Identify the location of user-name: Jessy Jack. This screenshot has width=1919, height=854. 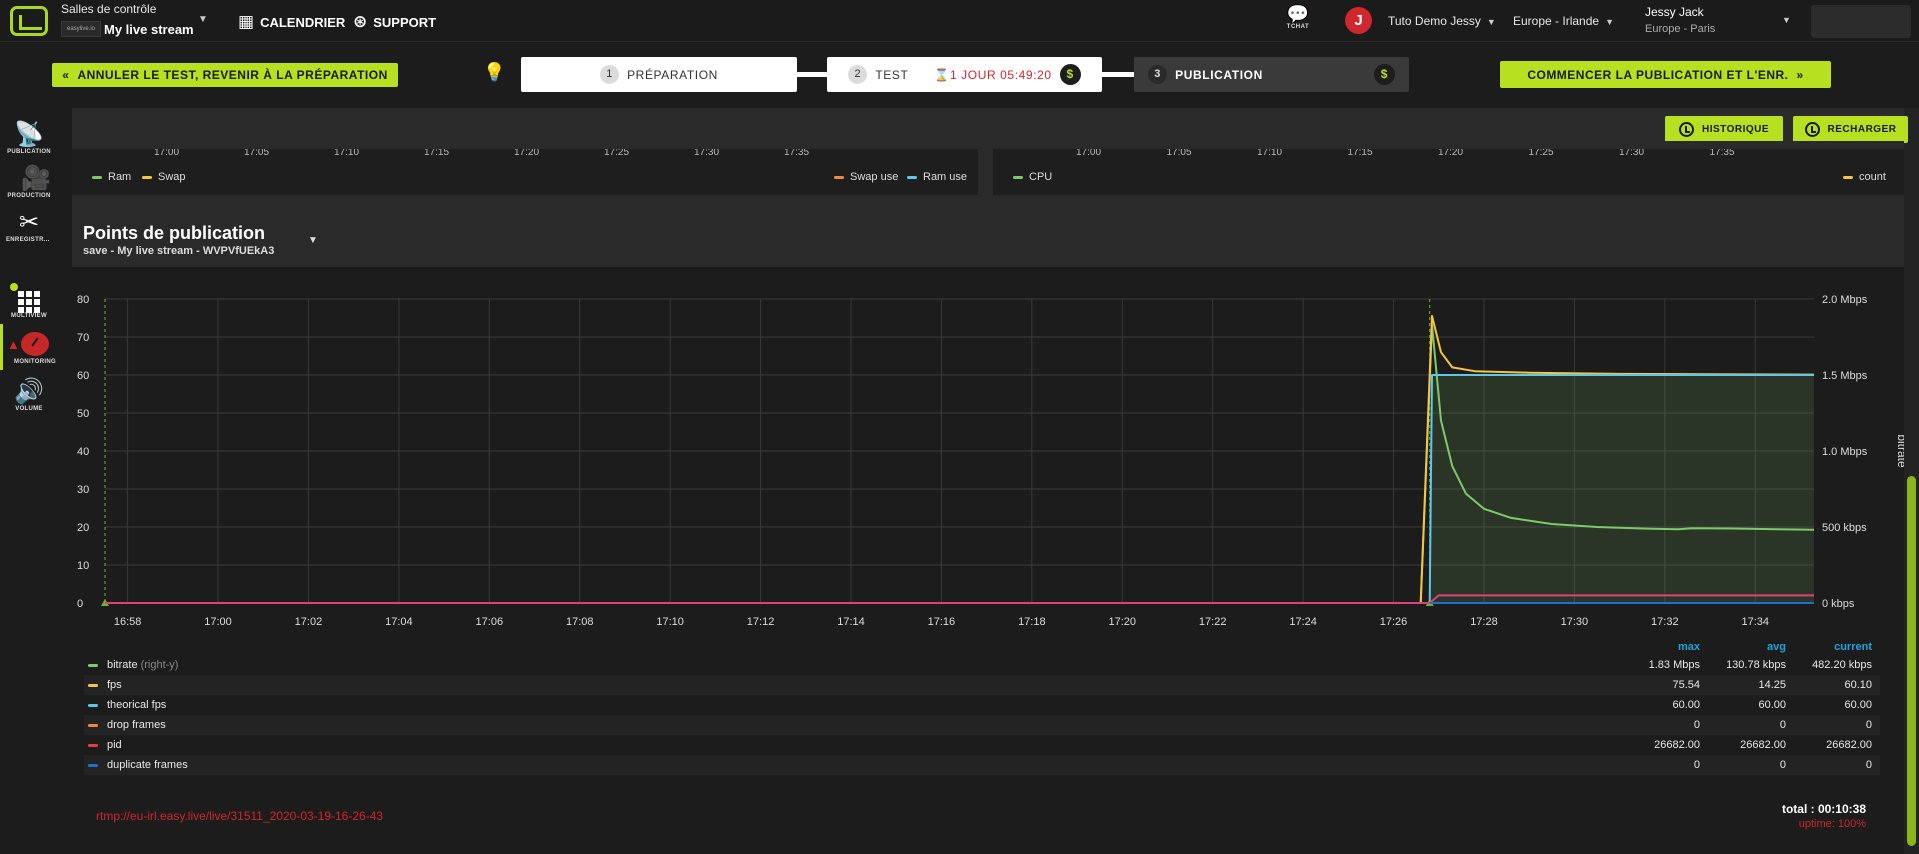
(1674, 12).